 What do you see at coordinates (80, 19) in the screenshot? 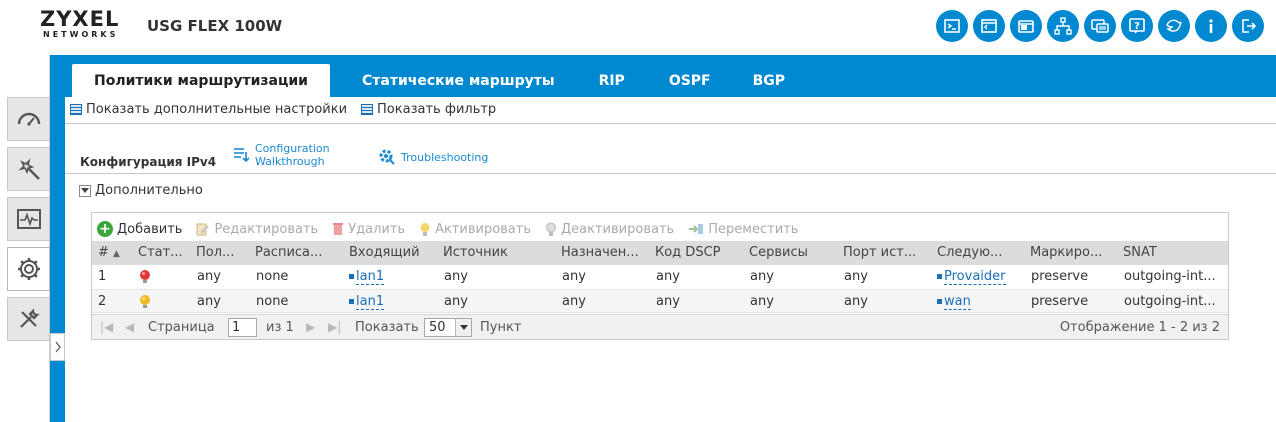
I see `logo-main-text: ZYXEL` at bounding box center [80, 19].